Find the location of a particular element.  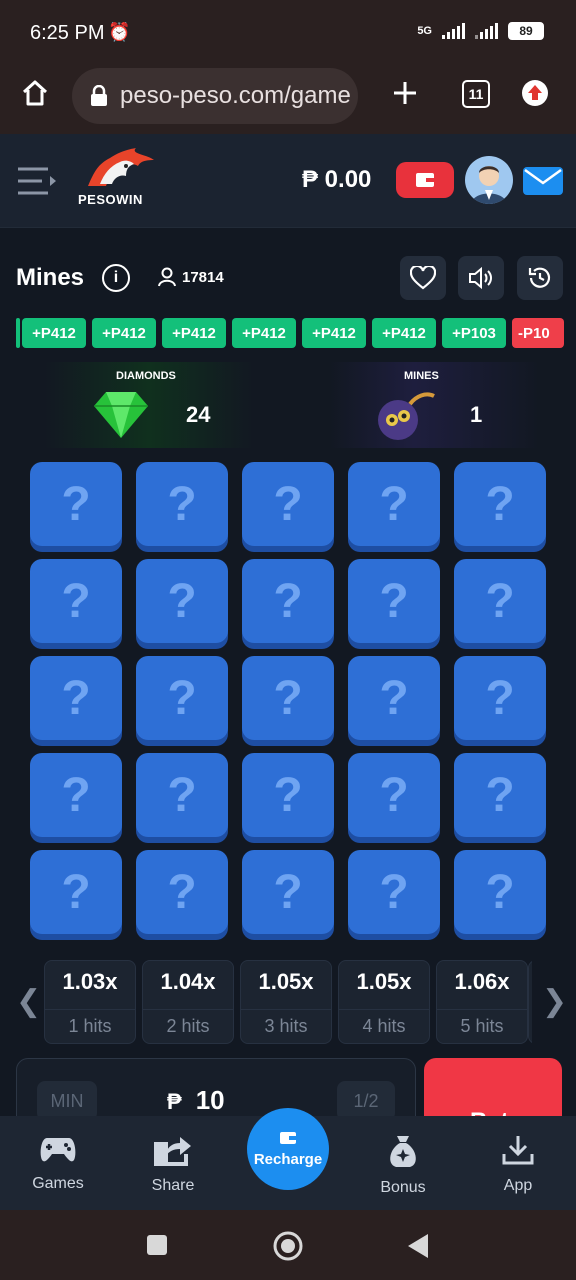

player-count: 17814 is located at coordinates (203, 277).